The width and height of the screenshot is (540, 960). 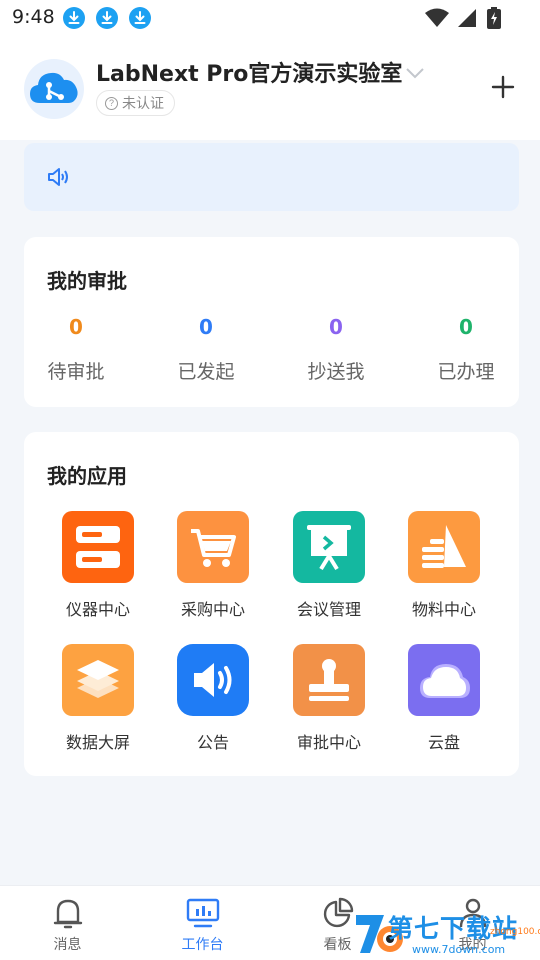 What do you see at coordinates (271, 177) in the screenshot?
I see `notice-banner` at bounding box center [271, 177].